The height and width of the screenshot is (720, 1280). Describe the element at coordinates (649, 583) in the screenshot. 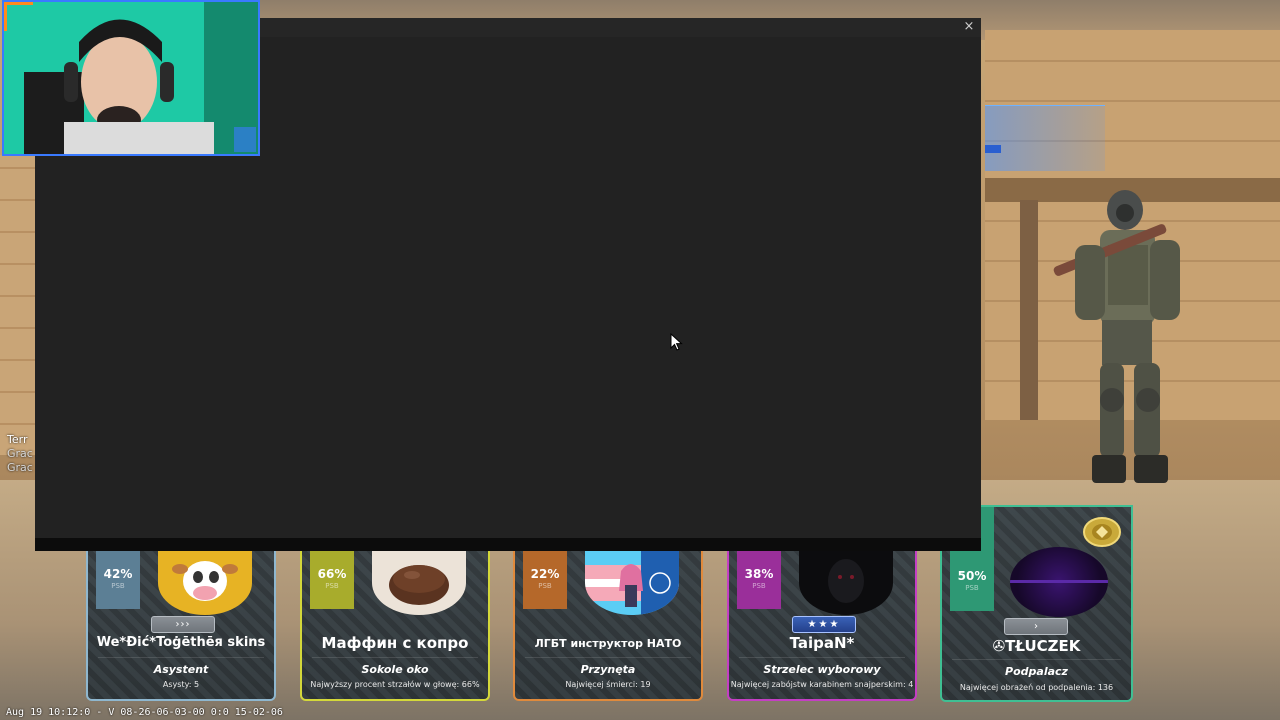

I see `anime-avatar-icon` at that location.